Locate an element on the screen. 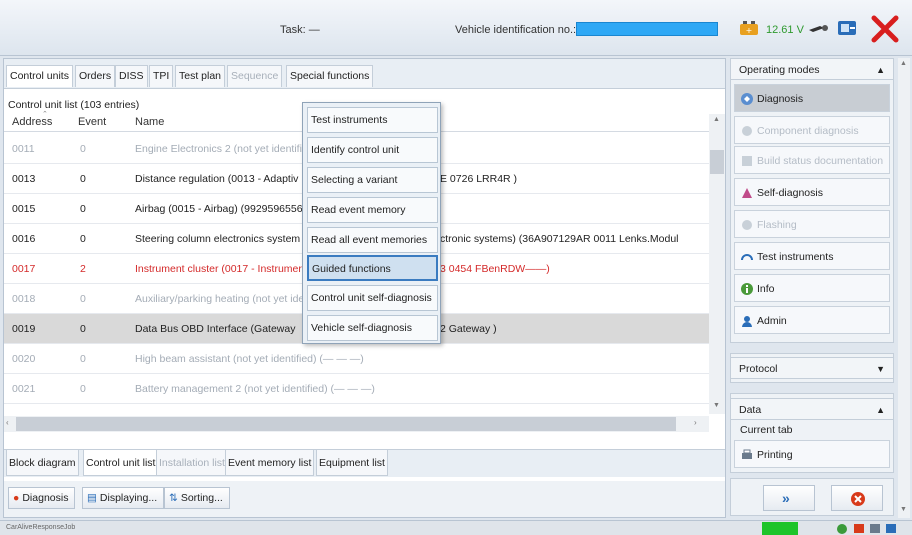  test-instruments-icon is located at coordinates (747, 257).